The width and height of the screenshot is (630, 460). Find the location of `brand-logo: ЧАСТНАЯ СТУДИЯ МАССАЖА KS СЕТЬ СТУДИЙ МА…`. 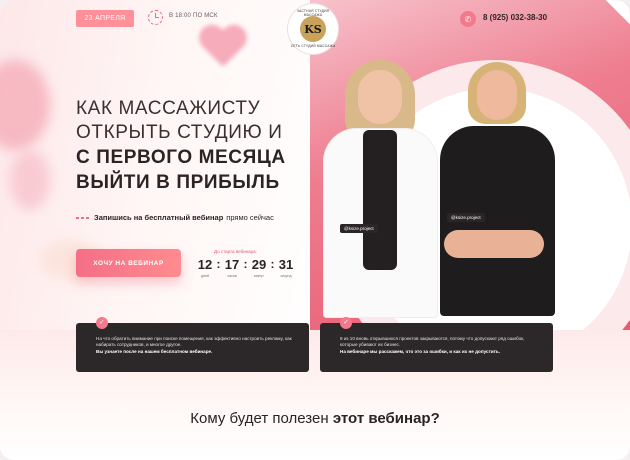

brand-logo: ЧАСТНАЯ СТУДИЯ МАССАЖА KS СЕТЬ СТУДИЙ МА… is located at coordinates (313, 29).